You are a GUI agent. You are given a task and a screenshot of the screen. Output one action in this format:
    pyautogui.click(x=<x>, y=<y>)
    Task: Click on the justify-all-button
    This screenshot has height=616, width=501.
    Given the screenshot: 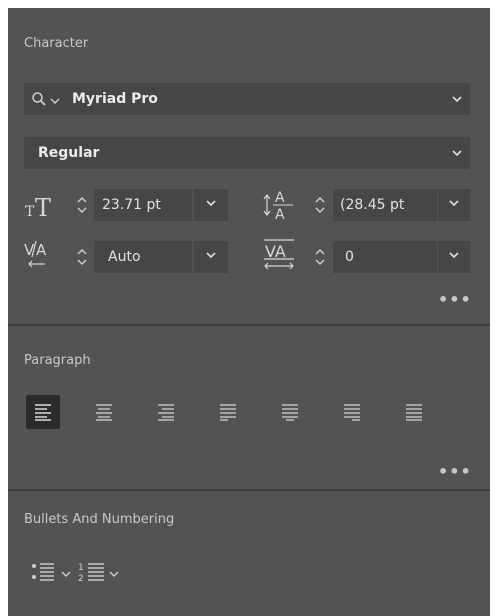 What is the action you would take?
    pyautogui.click(x=414, y=412)
    